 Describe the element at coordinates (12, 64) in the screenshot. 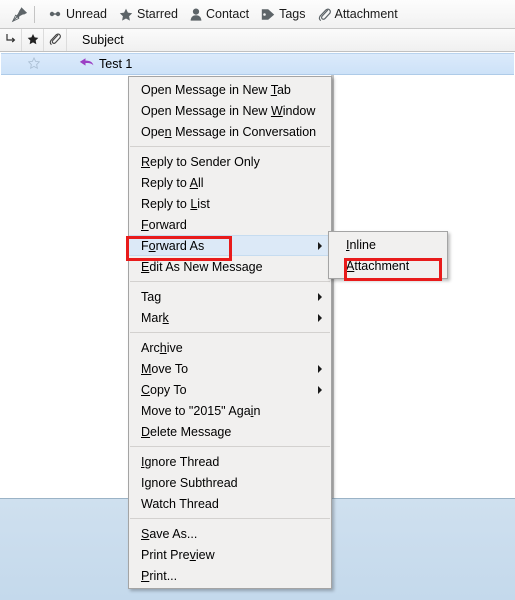

I see `row-thread-cell` at that location.